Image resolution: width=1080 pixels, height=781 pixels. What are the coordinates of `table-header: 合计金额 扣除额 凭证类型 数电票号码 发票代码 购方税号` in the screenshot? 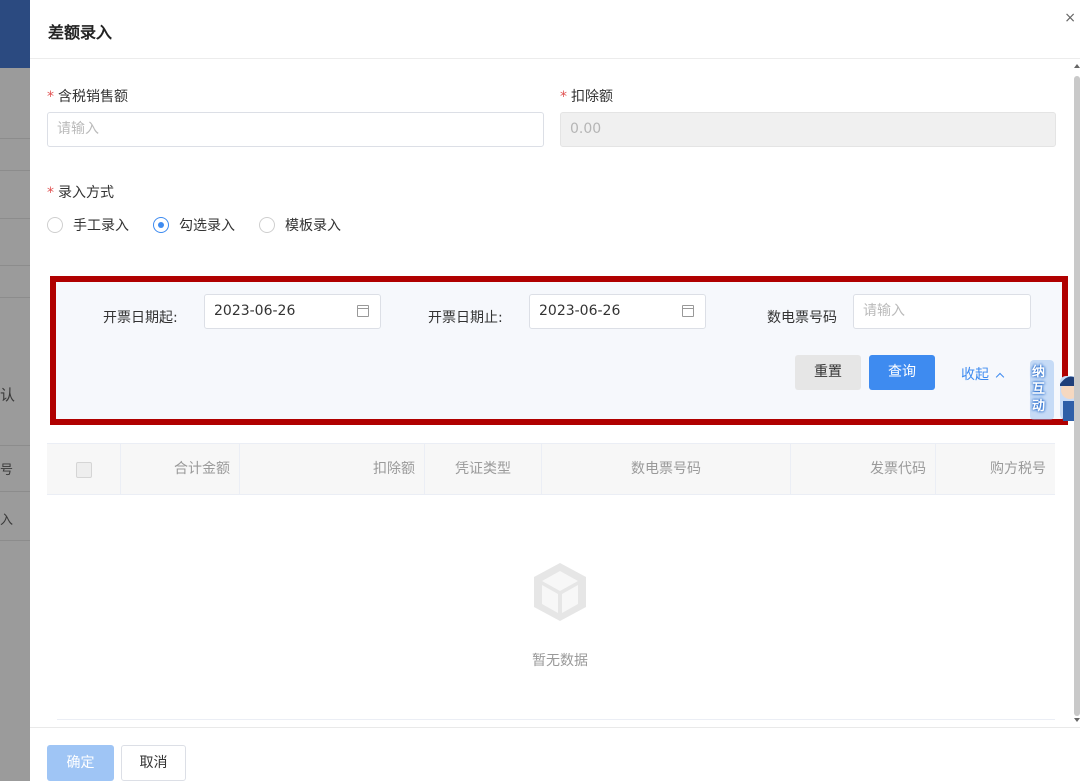 It's located at (551, 469).